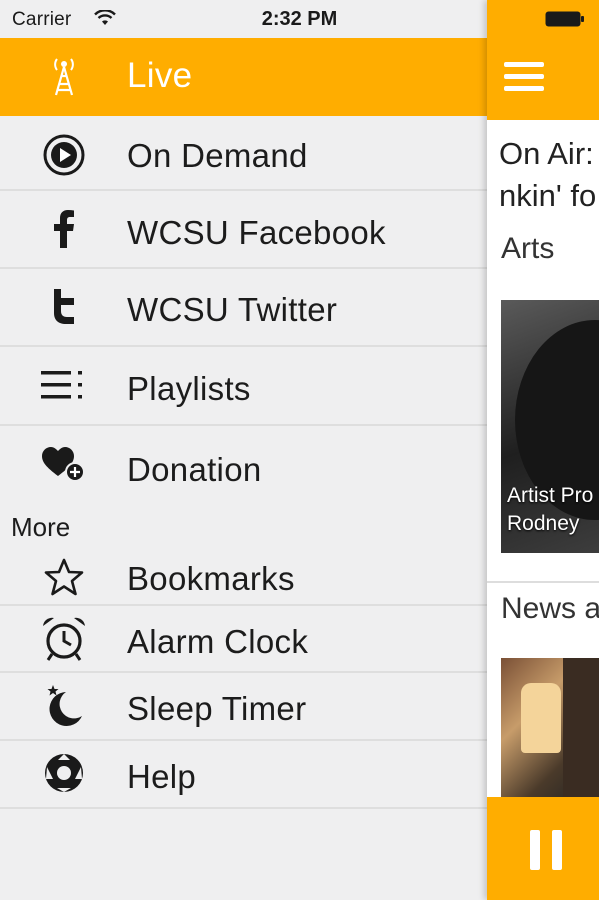 This screenshot has height=900, width=599. I want to click on menu-item-donation: Donation, so click(243, 465).